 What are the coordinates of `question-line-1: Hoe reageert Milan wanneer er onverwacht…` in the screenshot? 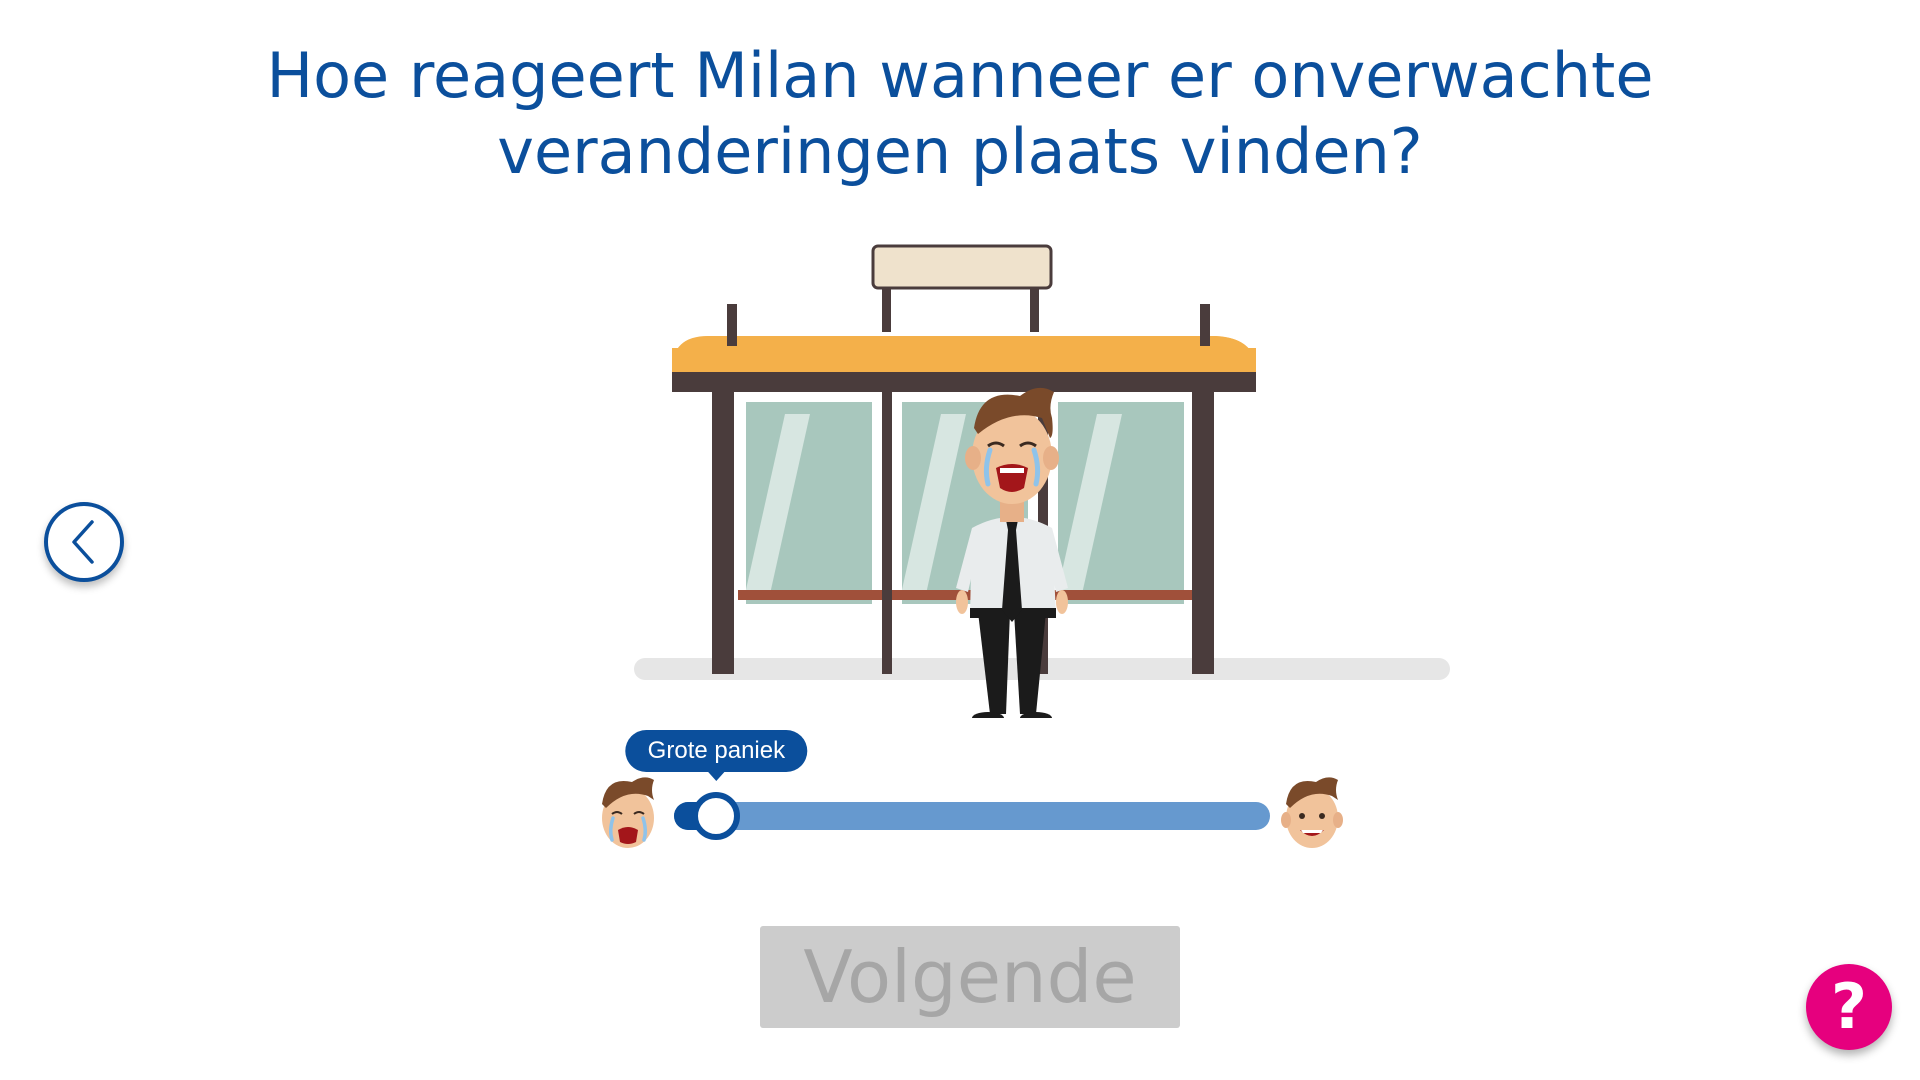 It's located at (960, 75).